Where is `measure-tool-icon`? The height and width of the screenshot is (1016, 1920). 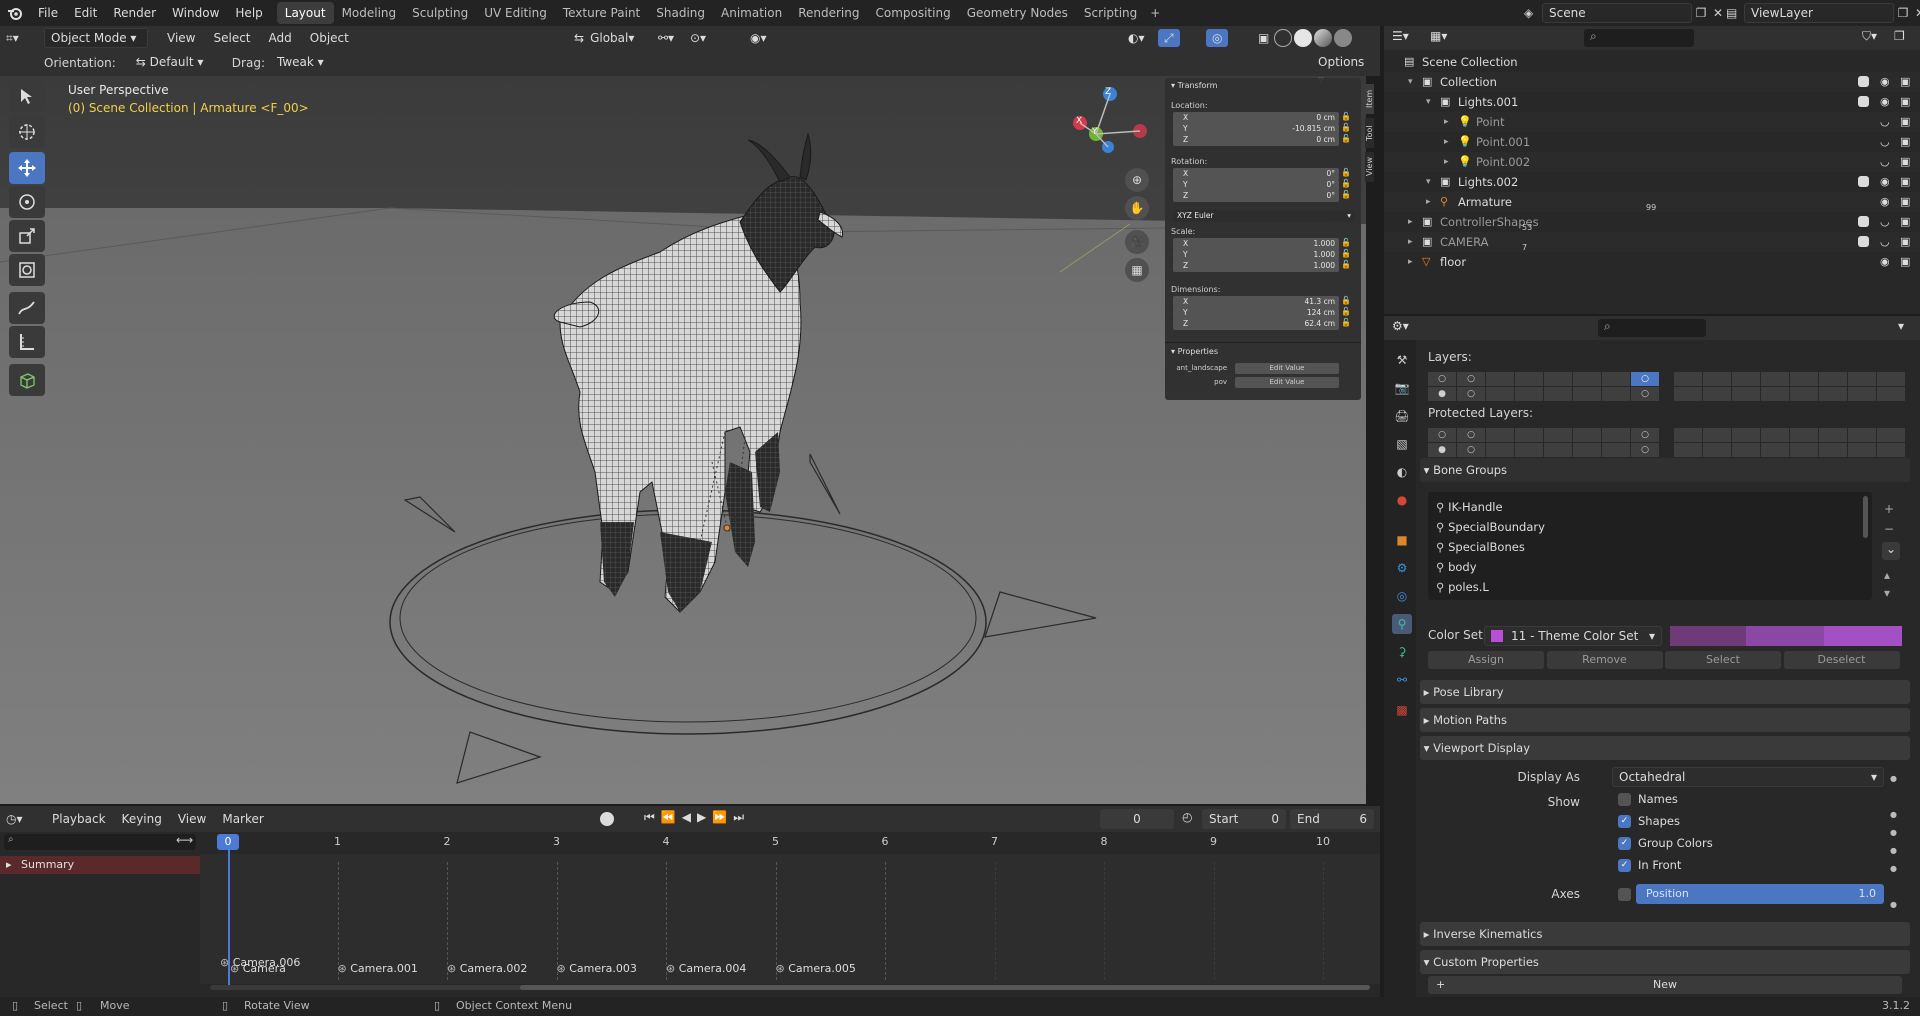
measure-tool-icon is located at coordinates (27, 342).